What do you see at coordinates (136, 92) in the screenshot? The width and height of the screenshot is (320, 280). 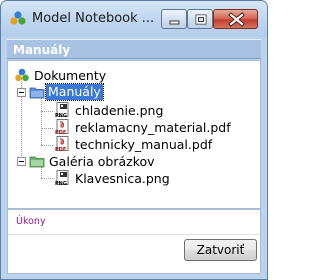 I see `tree-node-folder-manualy: Manuály` at bounding box center [136, 92].